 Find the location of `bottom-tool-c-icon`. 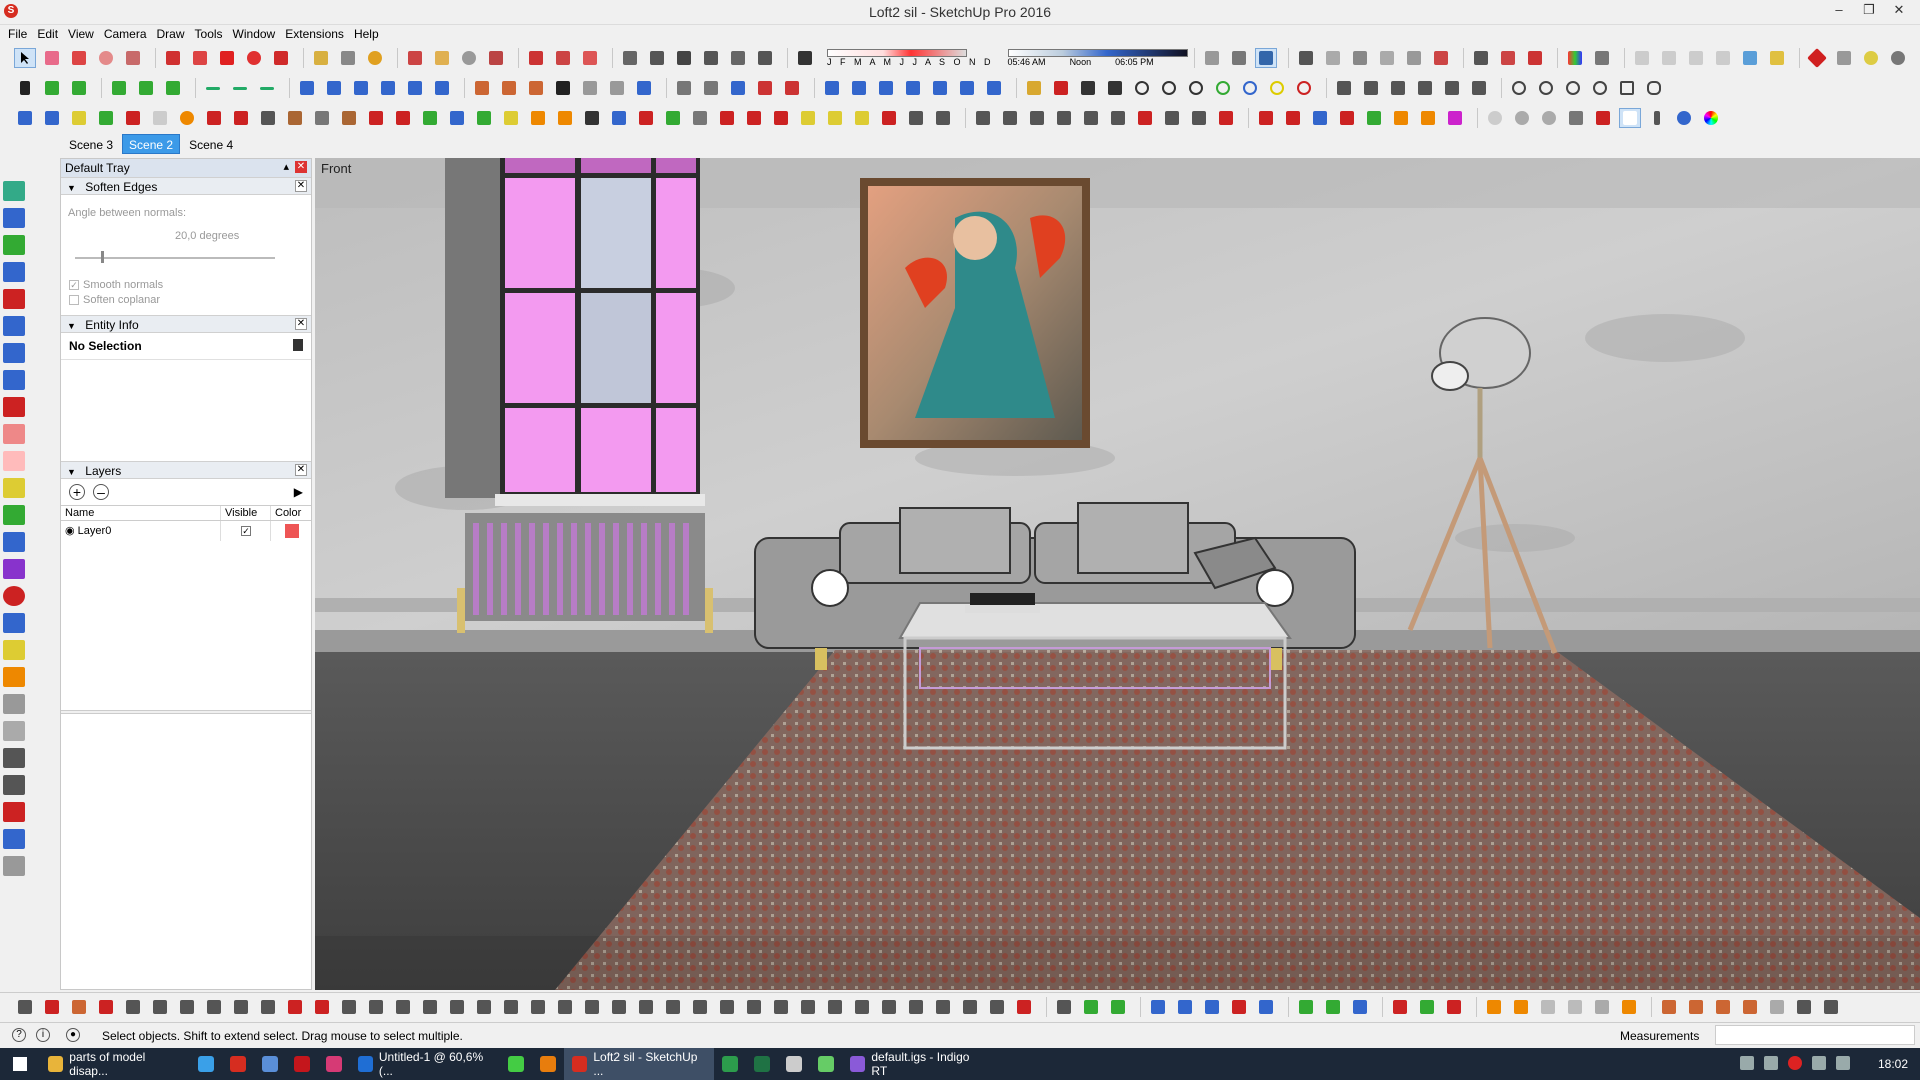

bottom-tool-c-icon is located at coordinates (79, 1007).